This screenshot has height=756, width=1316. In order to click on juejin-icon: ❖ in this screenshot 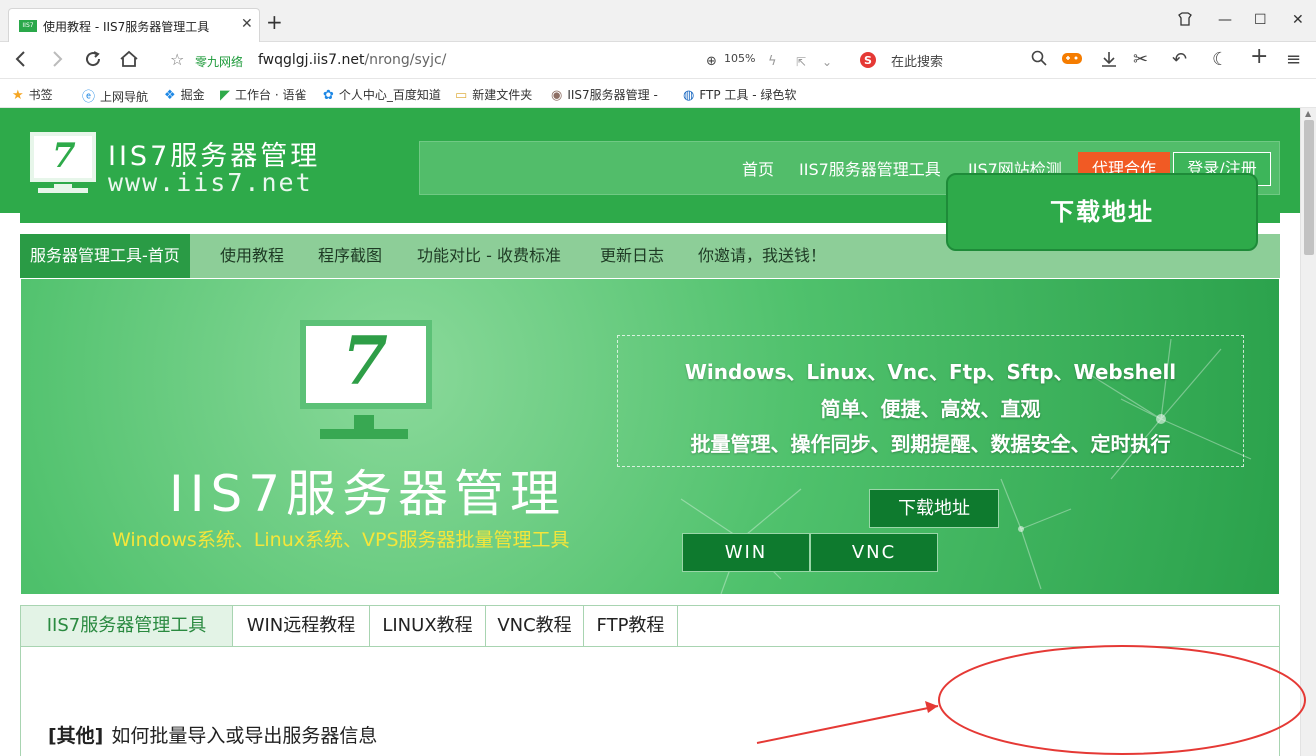, I will do `click(170, 95)`.